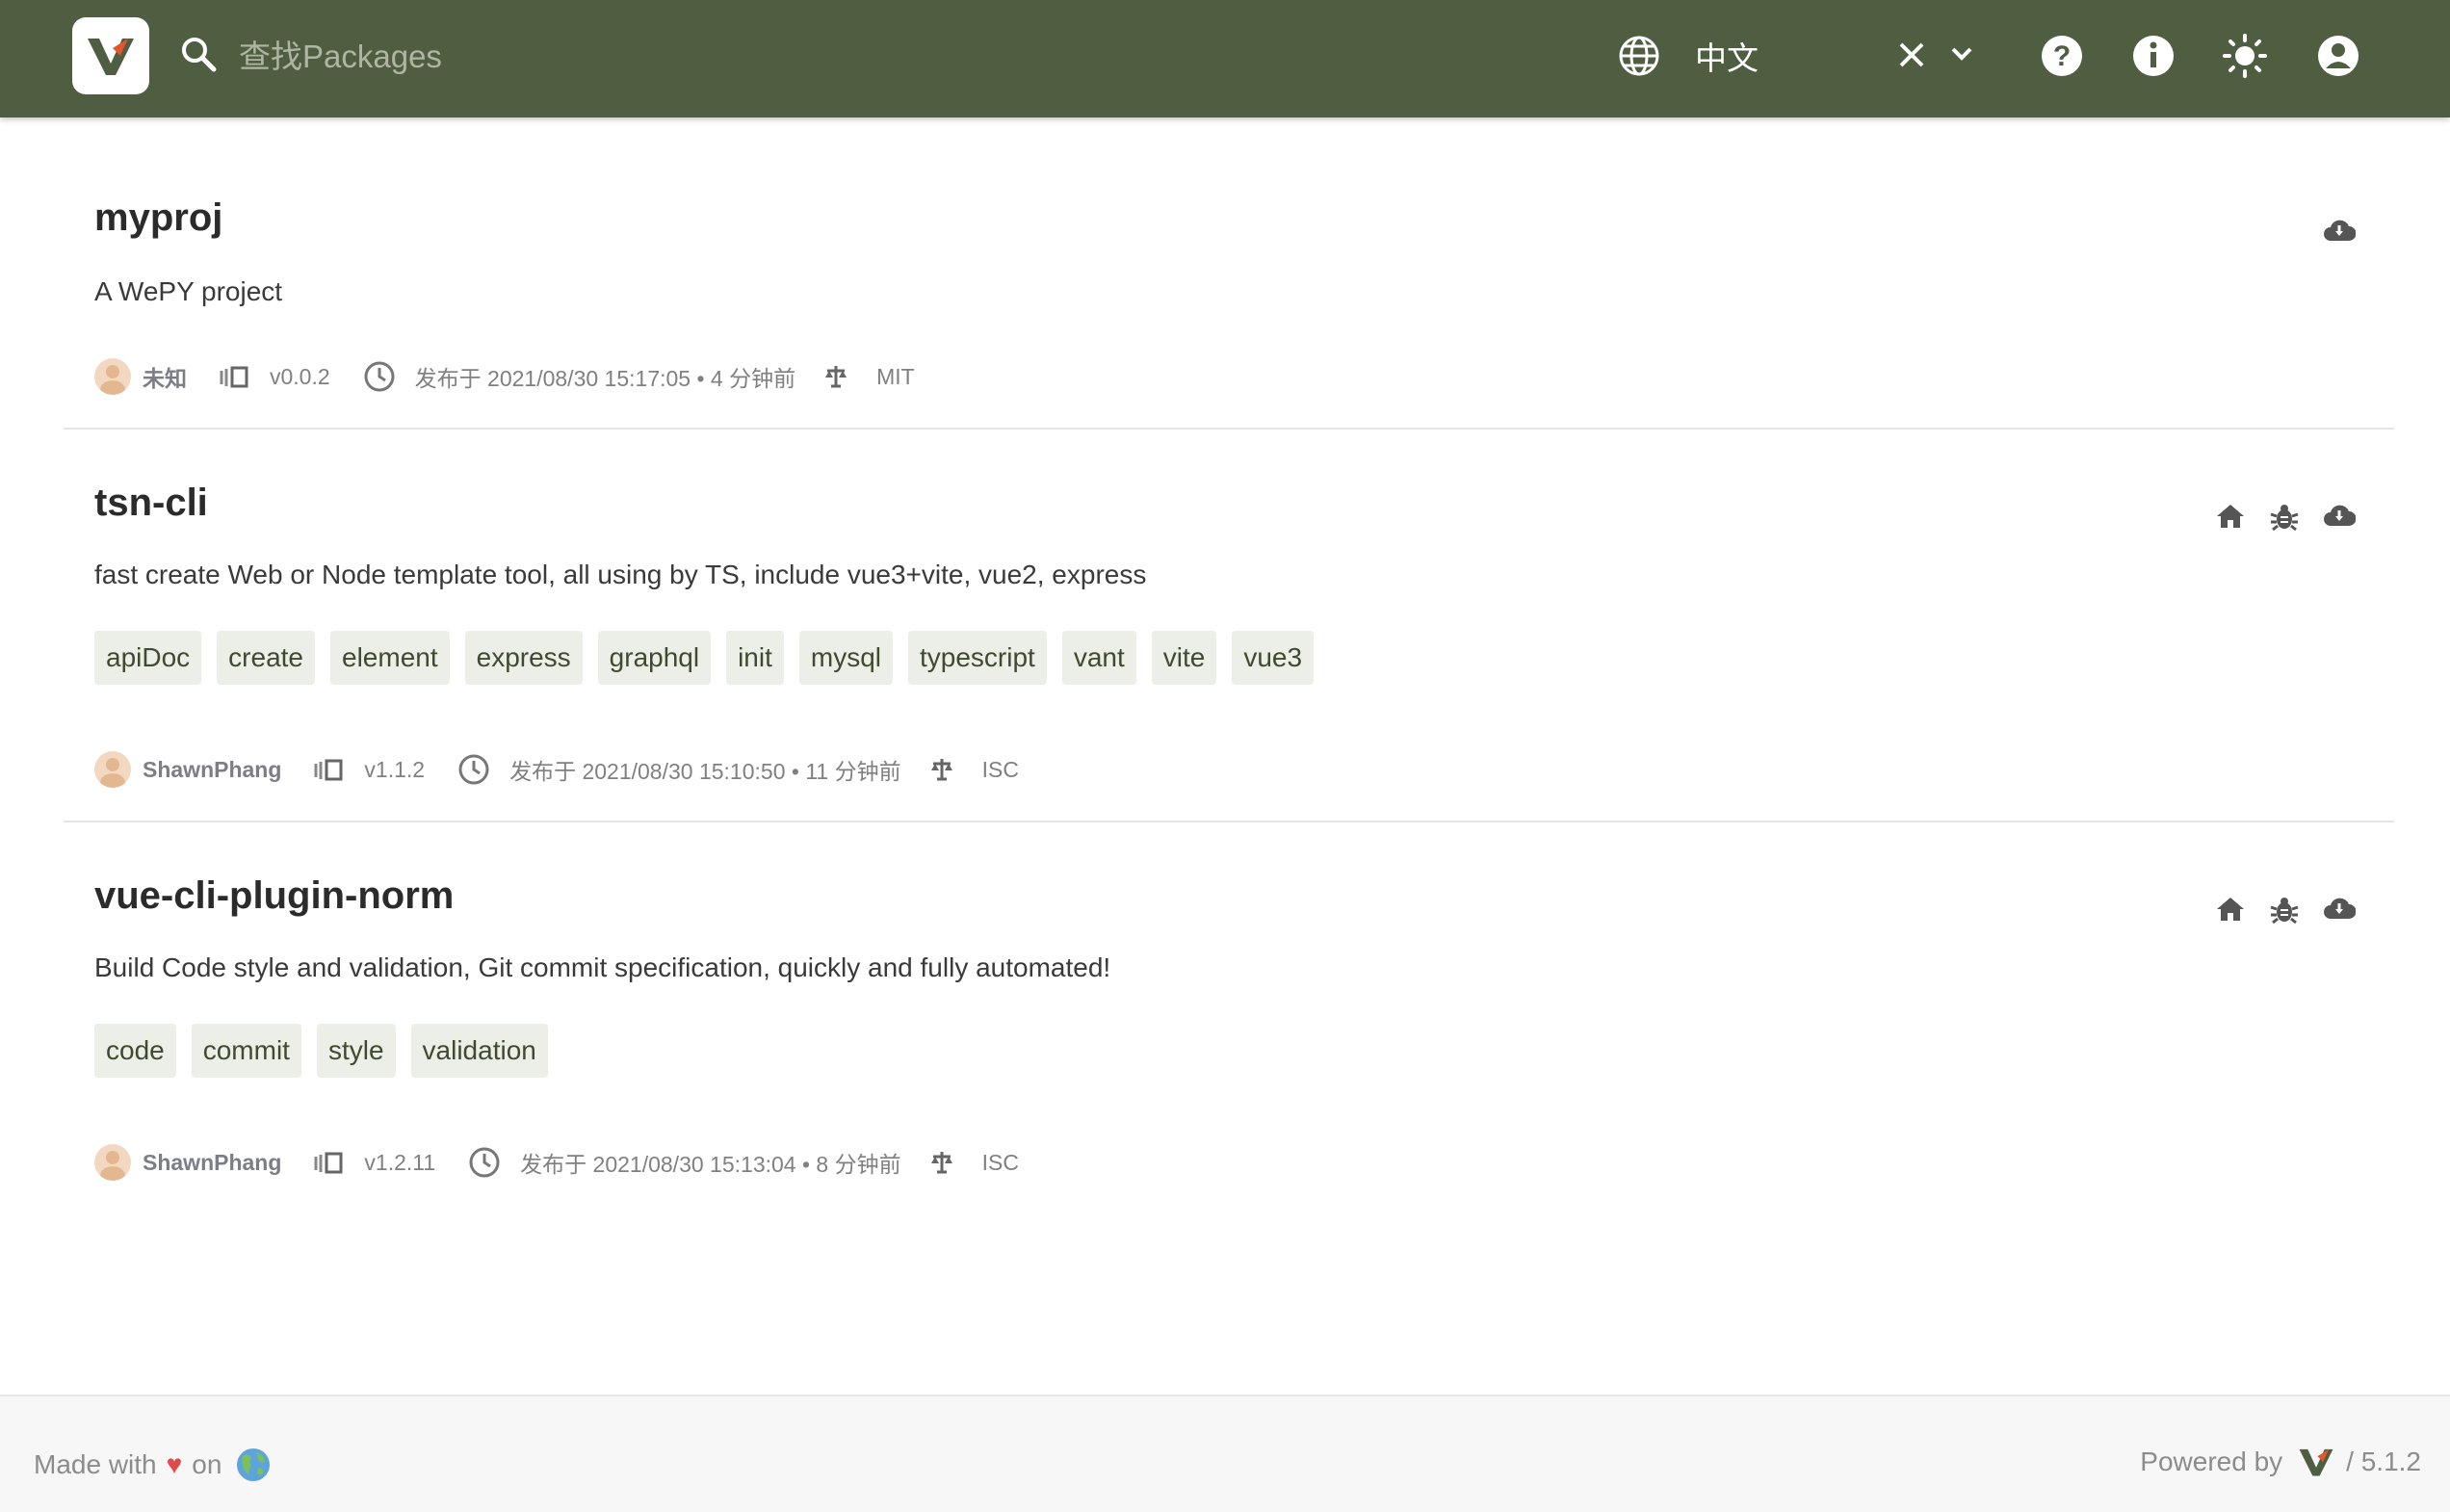 Image resolution: width=2450 pixels, height=1512 pixels. I want to click on keyword-tag: apiDoc, so click(148, 658).